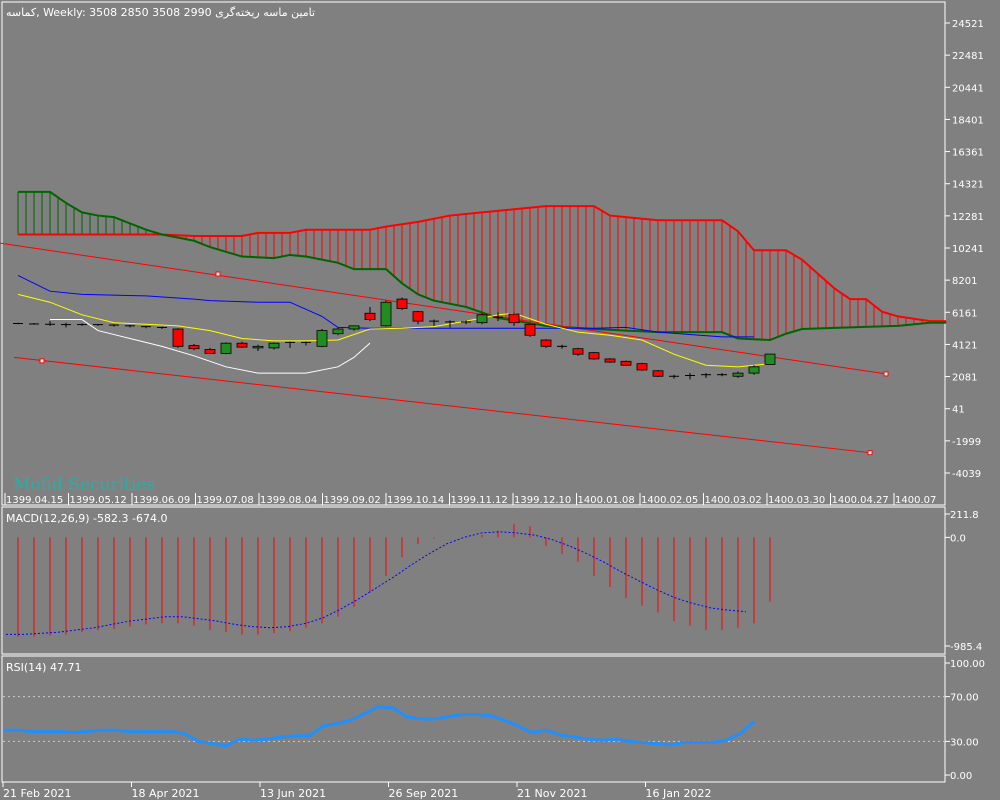  What do you see at coordinates (966, 647) in the screenshot?
I see `macd-tick-label: -985.4` at bounding box center [966, 647].